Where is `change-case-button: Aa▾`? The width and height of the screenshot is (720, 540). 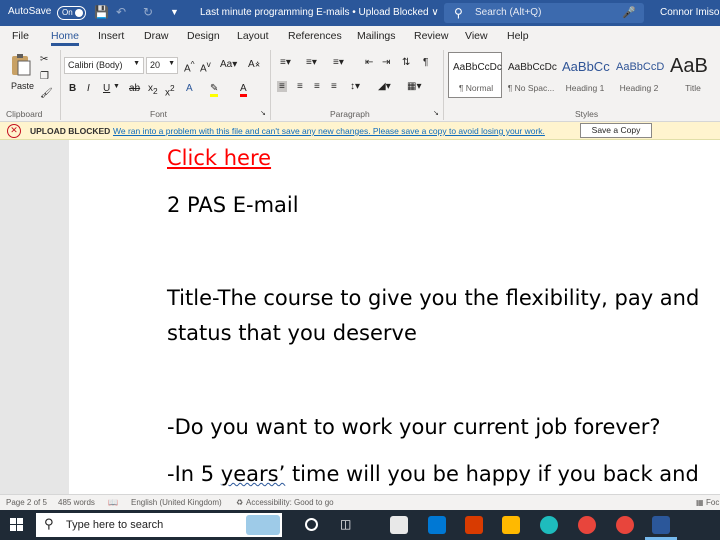 change-case-button: Aa▾ is located at coordinates (228, 64).